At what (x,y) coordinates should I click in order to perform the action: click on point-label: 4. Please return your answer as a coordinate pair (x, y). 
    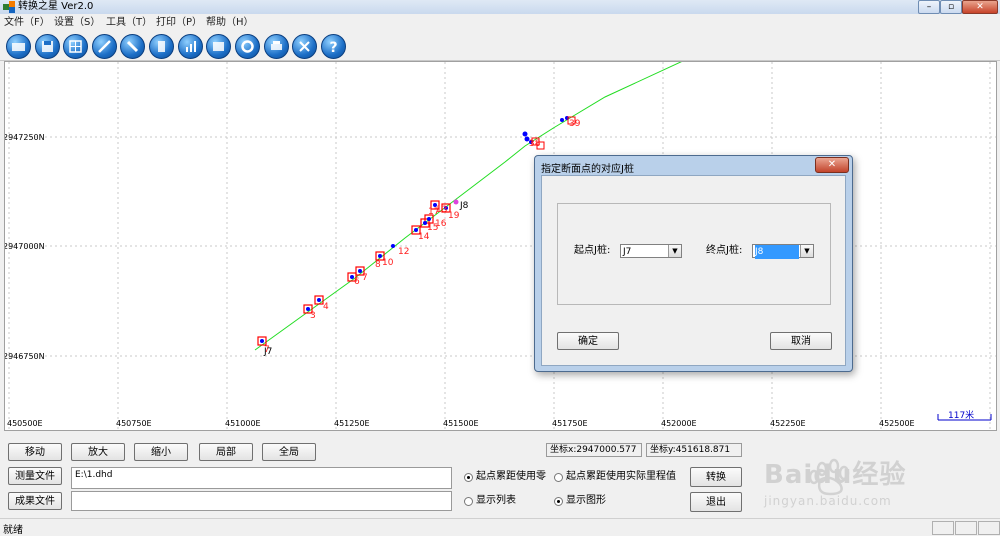
    Looking at the image, I should click on (326, 307).